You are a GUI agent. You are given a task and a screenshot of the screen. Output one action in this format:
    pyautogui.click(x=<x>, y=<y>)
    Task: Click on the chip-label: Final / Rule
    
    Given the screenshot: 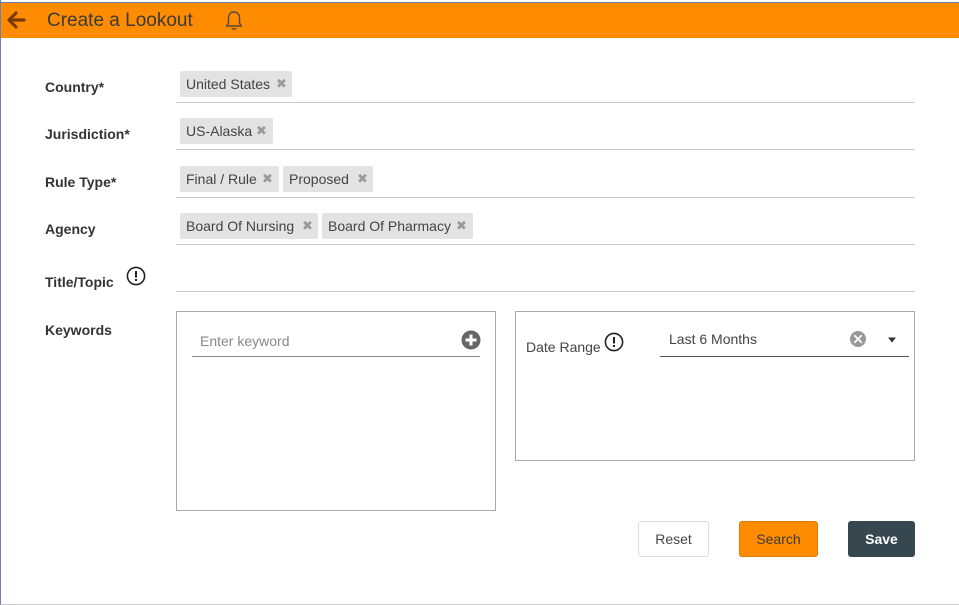 What is the action you would take?
    pyautogui.click(x=221, y=179)
    